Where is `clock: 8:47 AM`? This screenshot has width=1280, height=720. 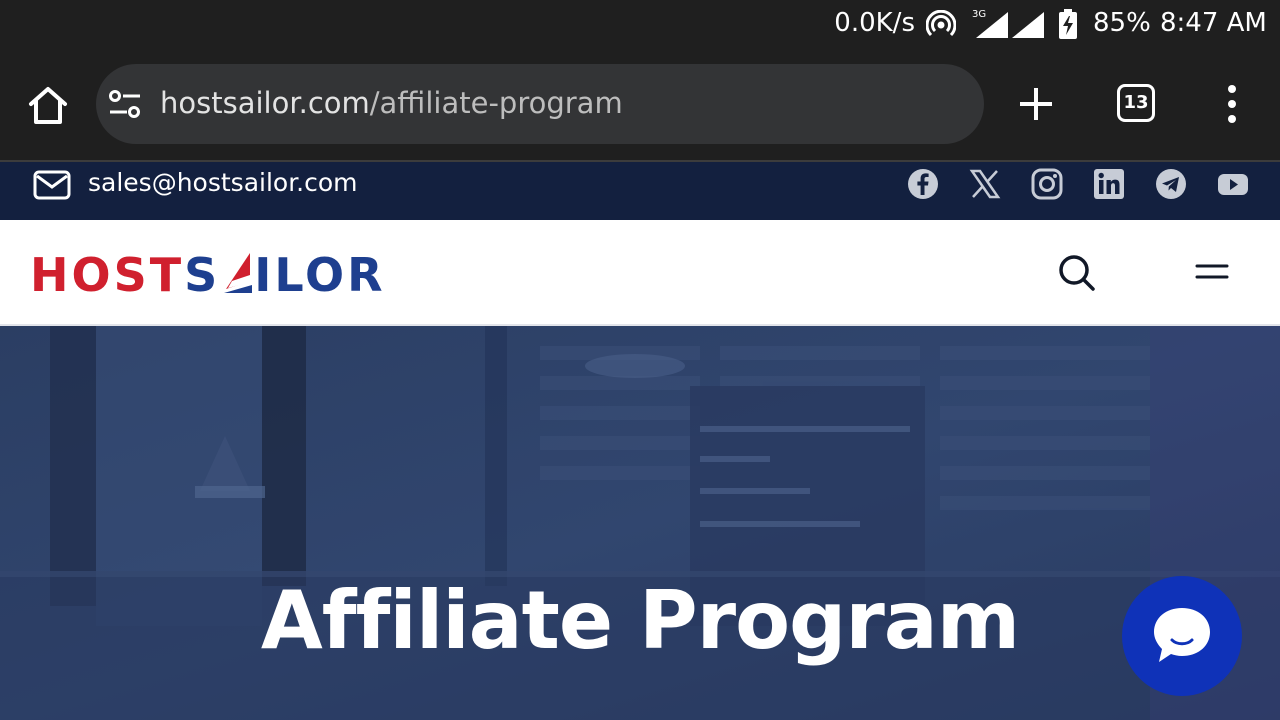
clock: 8:47 AM is located at coordinates (1213, 23).